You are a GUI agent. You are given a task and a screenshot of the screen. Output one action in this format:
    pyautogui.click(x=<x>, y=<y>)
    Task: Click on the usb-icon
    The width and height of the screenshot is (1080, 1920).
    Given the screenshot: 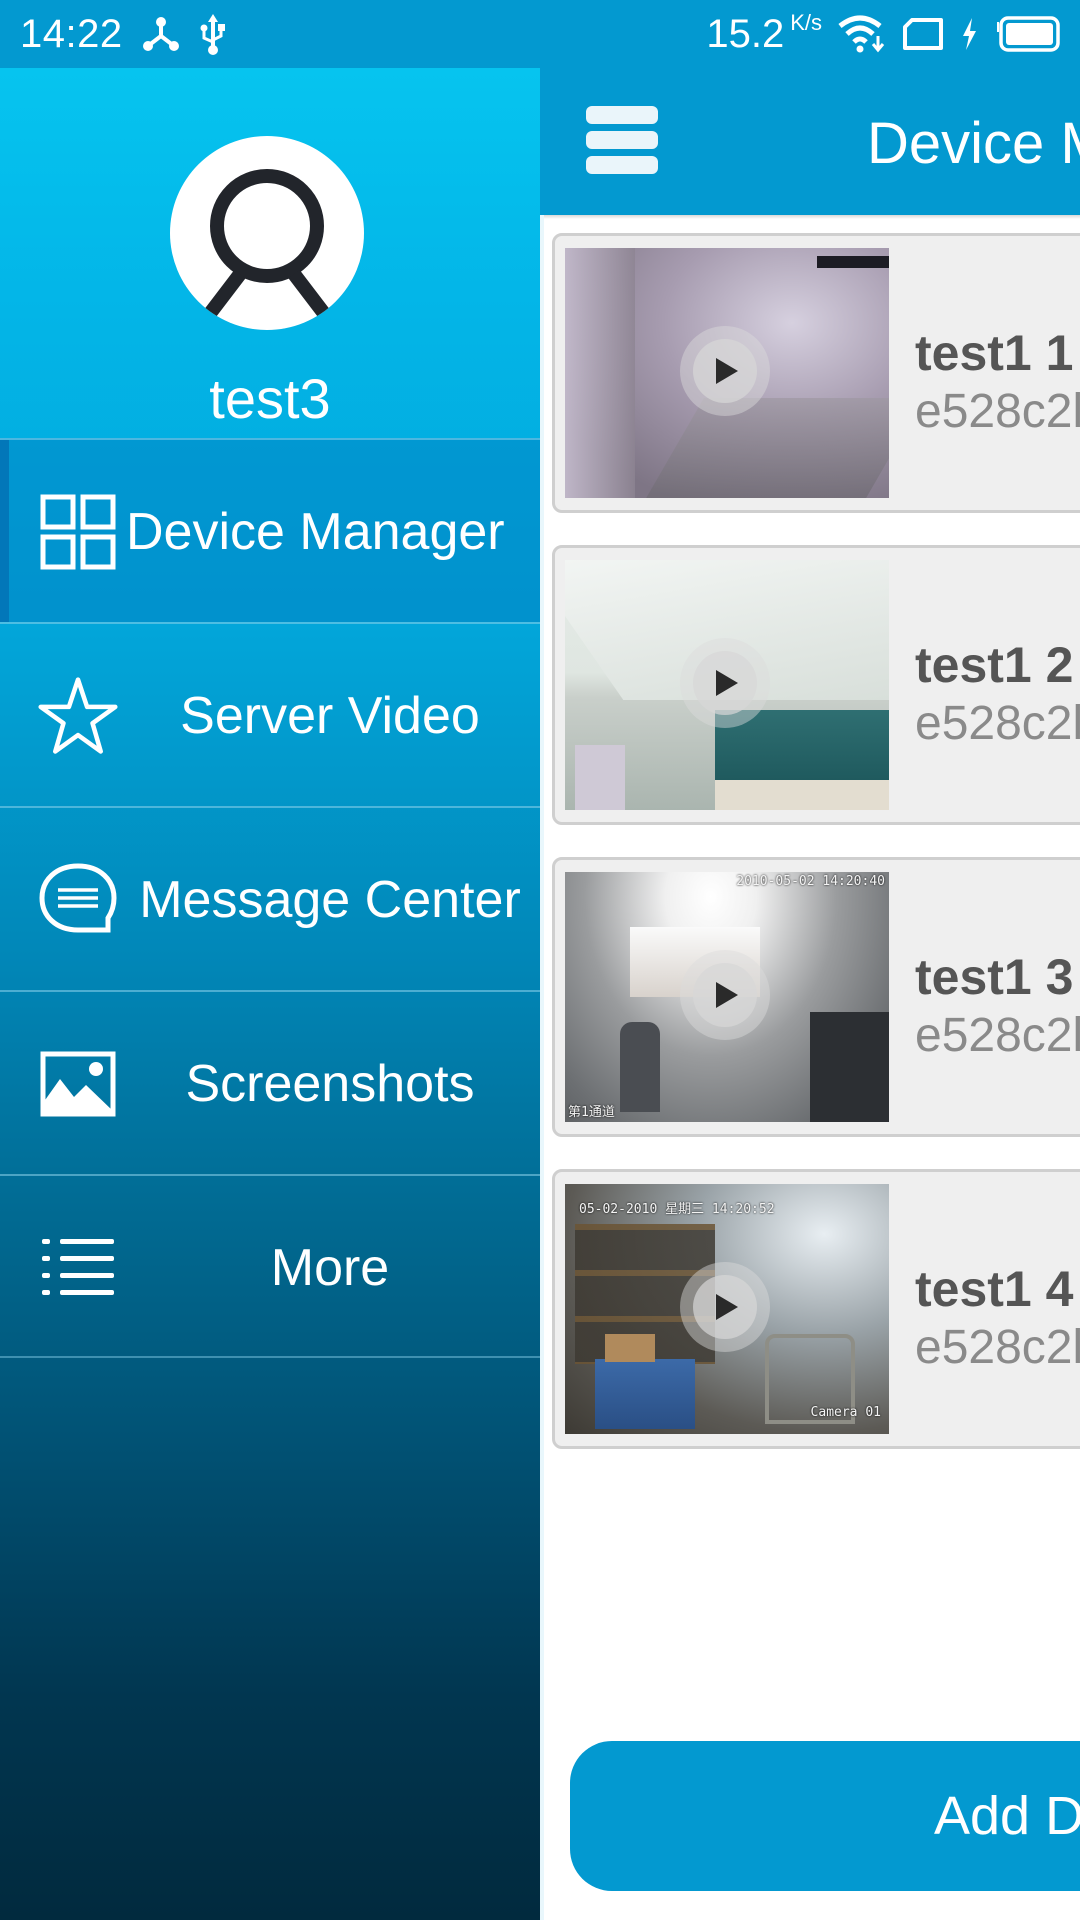 What is the action you would take?
    pyautogui.click(x=213, y=34)
    